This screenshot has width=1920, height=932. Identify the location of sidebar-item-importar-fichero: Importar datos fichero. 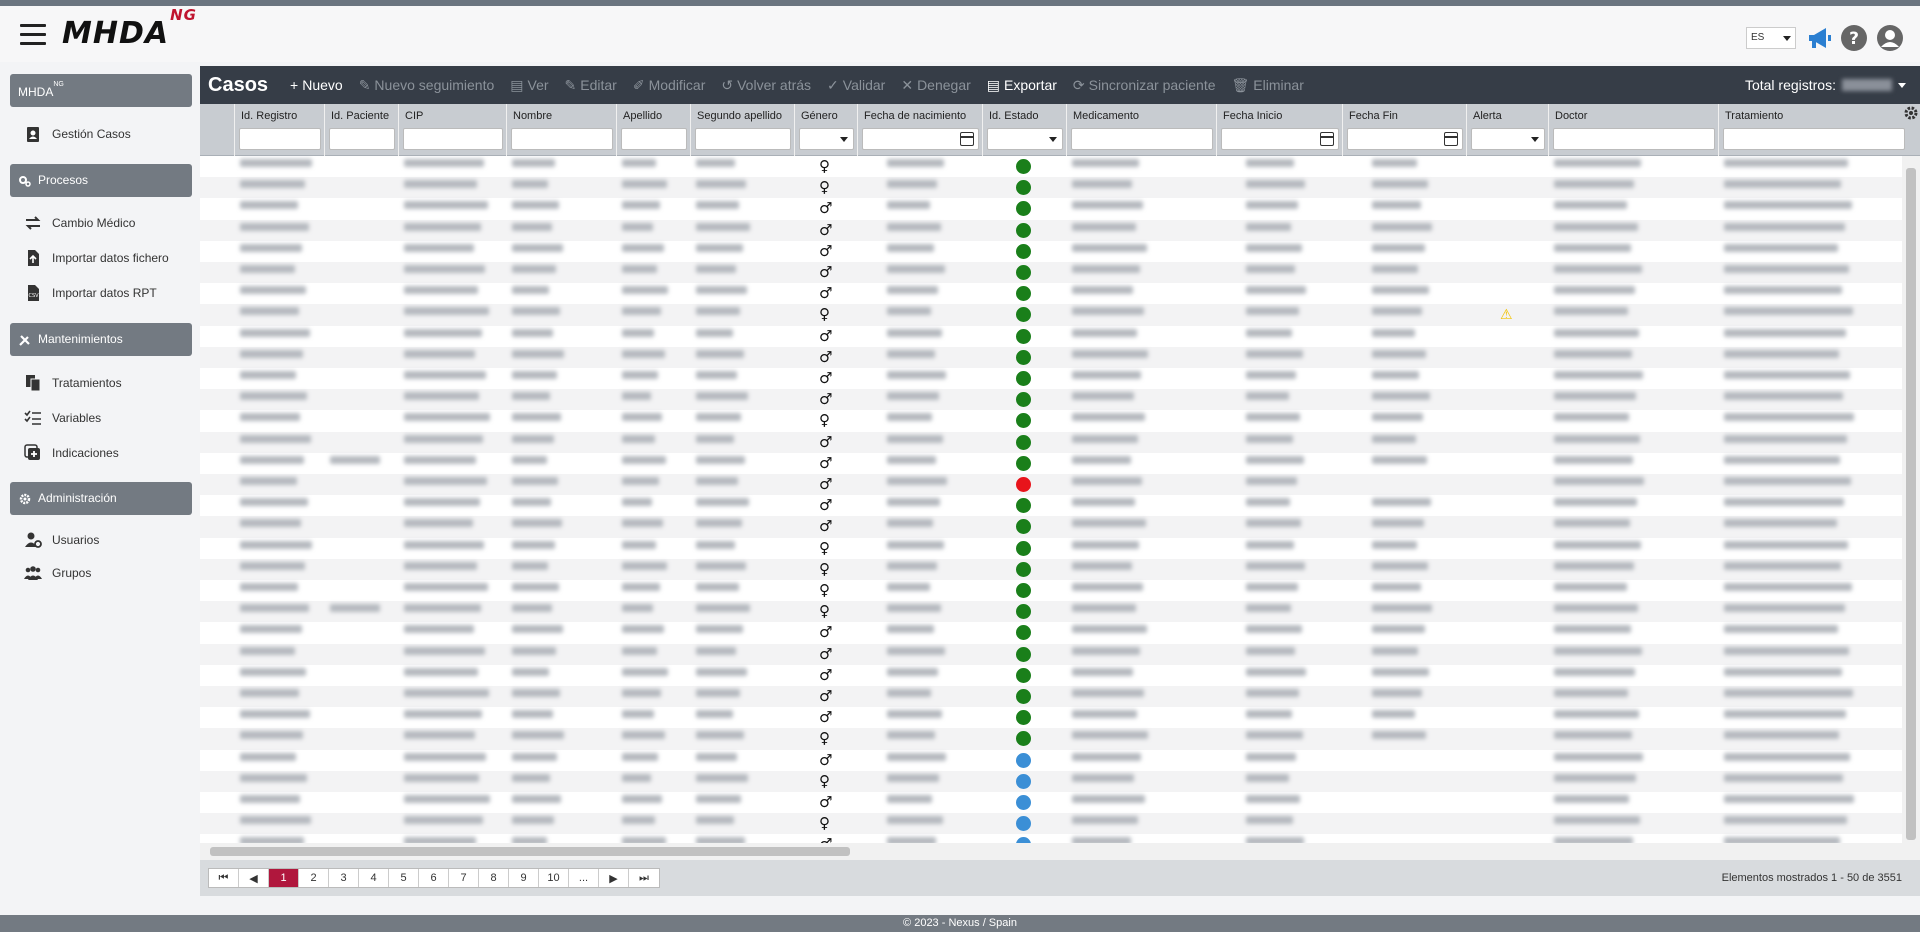
(96, 258).